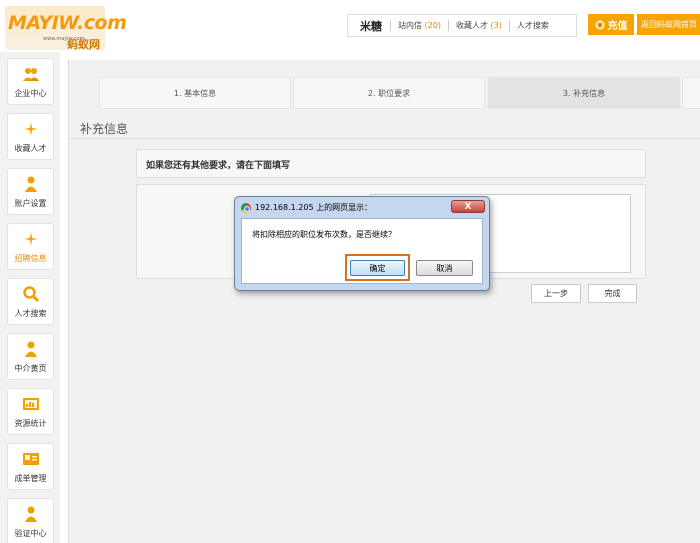 The image size is (700, 543). Describe the element at coordinates (389, 93) in the screenshot. I see `step-job-requirements: 2. 职位要求` at that location.